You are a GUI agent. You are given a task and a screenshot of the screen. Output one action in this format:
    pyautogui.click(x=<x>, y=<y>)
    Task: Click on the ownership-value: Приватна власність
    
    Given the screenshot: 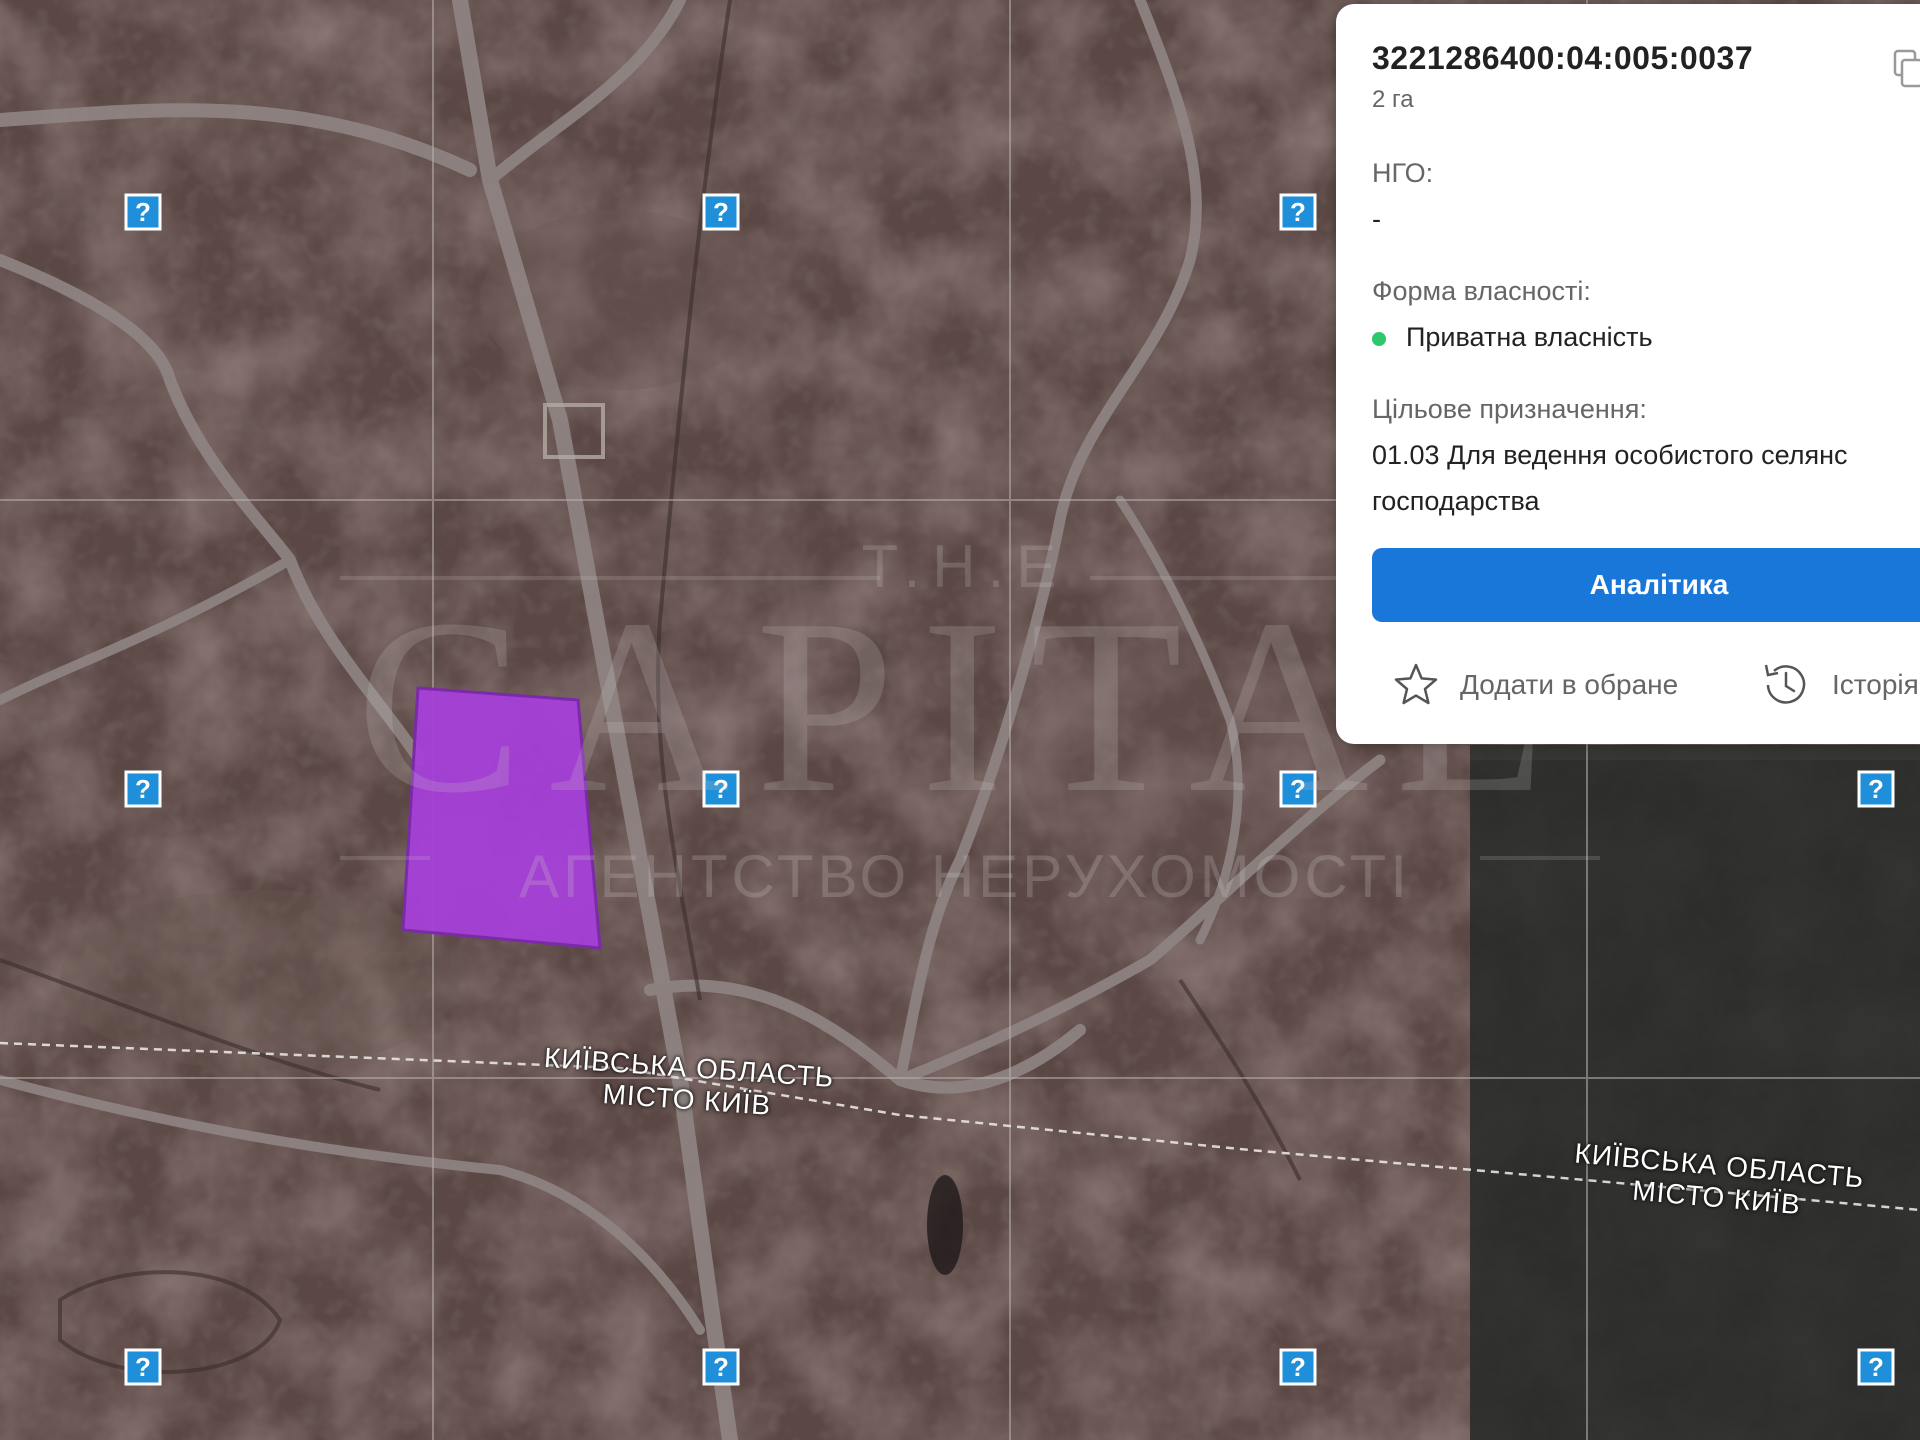 What is the action you would take?
    pyautogui.click(x=1529, y=337)
    